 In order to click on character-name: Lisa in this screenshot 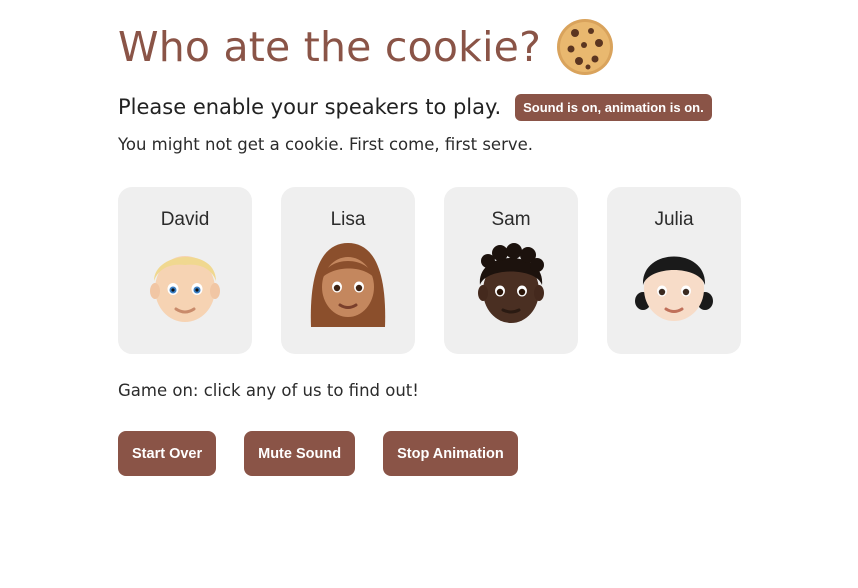, I will do `click(348, 219)`.